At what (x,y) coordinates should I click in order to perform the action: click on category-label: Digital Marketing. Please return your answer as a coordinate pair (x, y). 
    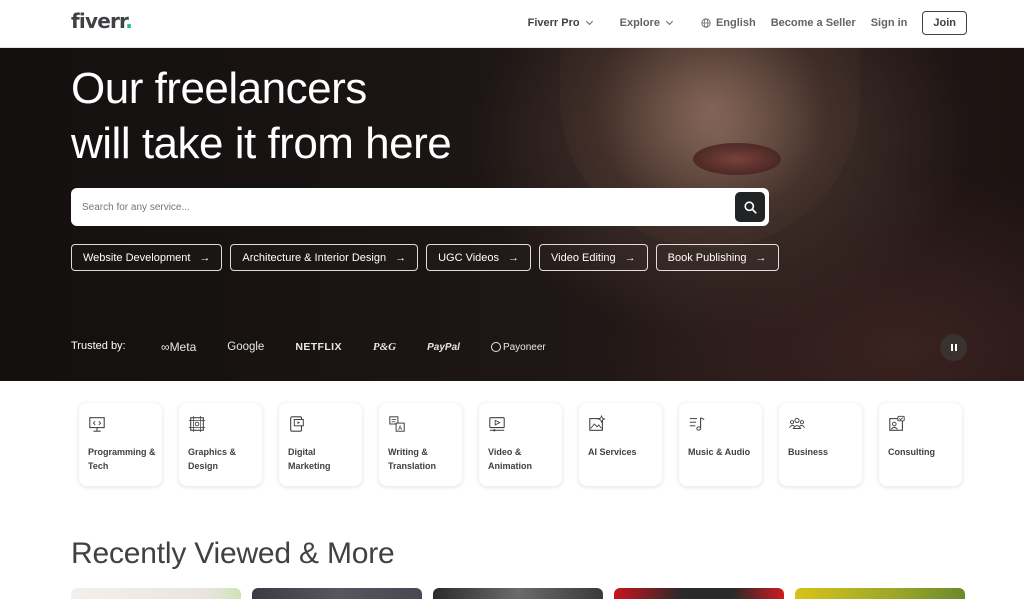
    Looking at the image, I should click on (309, 459).